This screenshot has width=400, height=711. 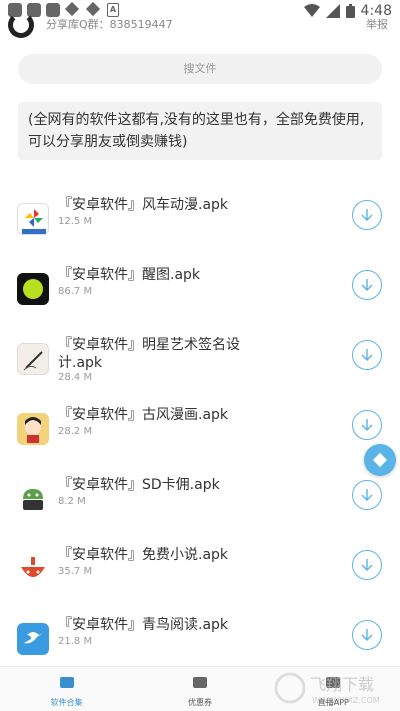 What do you see at coordinates (33, 429) in the screenshot?
I see `comic-icon` at bounding box center [33, 429].